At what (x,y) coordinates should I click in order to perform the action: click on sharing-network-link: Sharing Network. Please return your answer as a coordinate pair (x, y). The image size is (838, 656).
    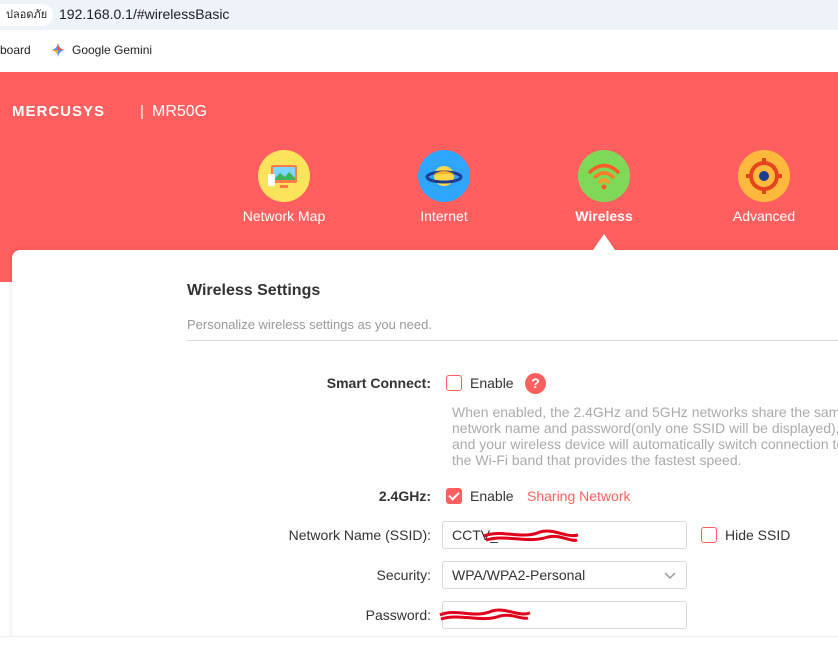
    Looking at the image, I should click on (579, 496).